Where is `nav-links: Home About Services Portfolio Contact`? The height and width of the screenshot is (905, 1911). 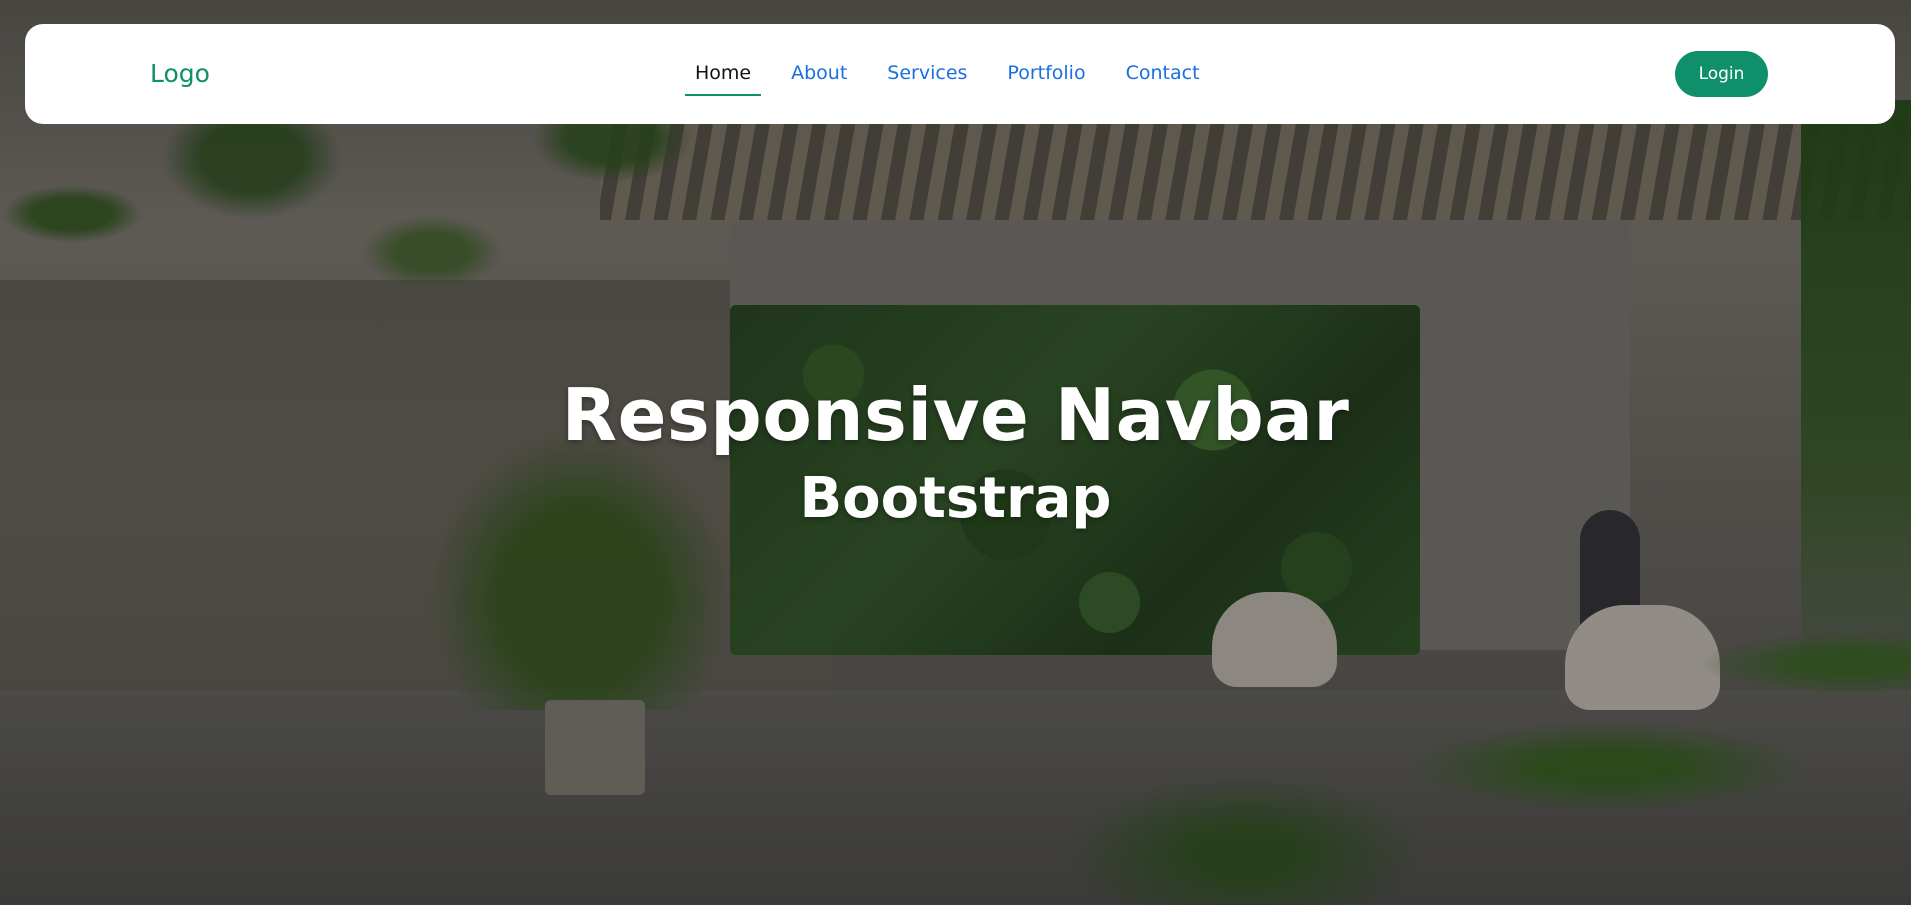 nav-links: Home About Services Portfolio Contact is located at coordinates (947, 74).